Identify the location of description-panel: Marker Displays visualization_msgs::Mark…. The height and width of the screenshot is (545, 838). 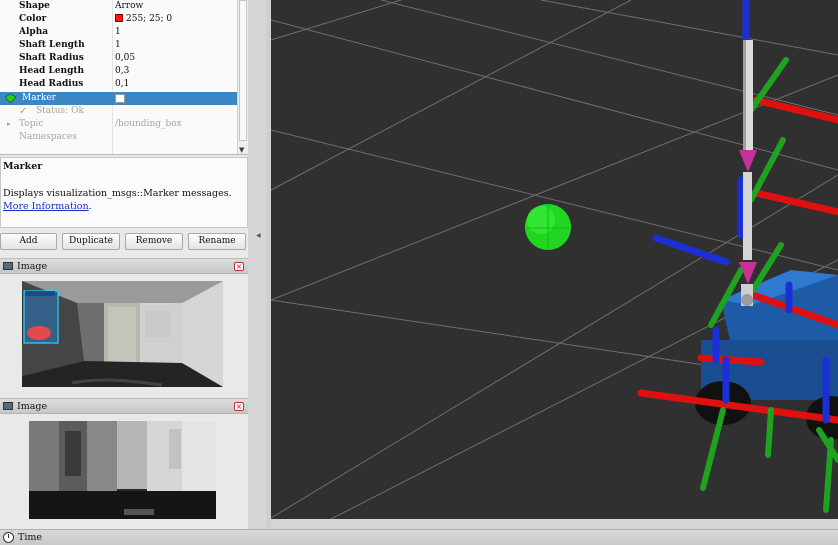
(124, 192).